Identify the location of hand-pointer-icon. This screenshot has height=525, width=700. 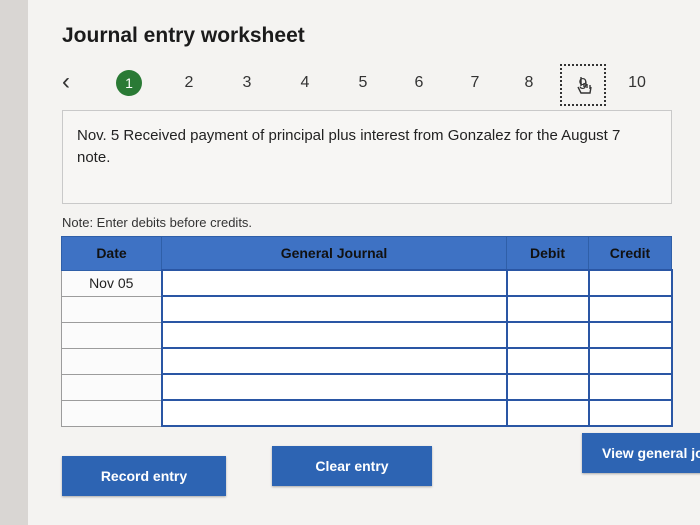
(584, 85).